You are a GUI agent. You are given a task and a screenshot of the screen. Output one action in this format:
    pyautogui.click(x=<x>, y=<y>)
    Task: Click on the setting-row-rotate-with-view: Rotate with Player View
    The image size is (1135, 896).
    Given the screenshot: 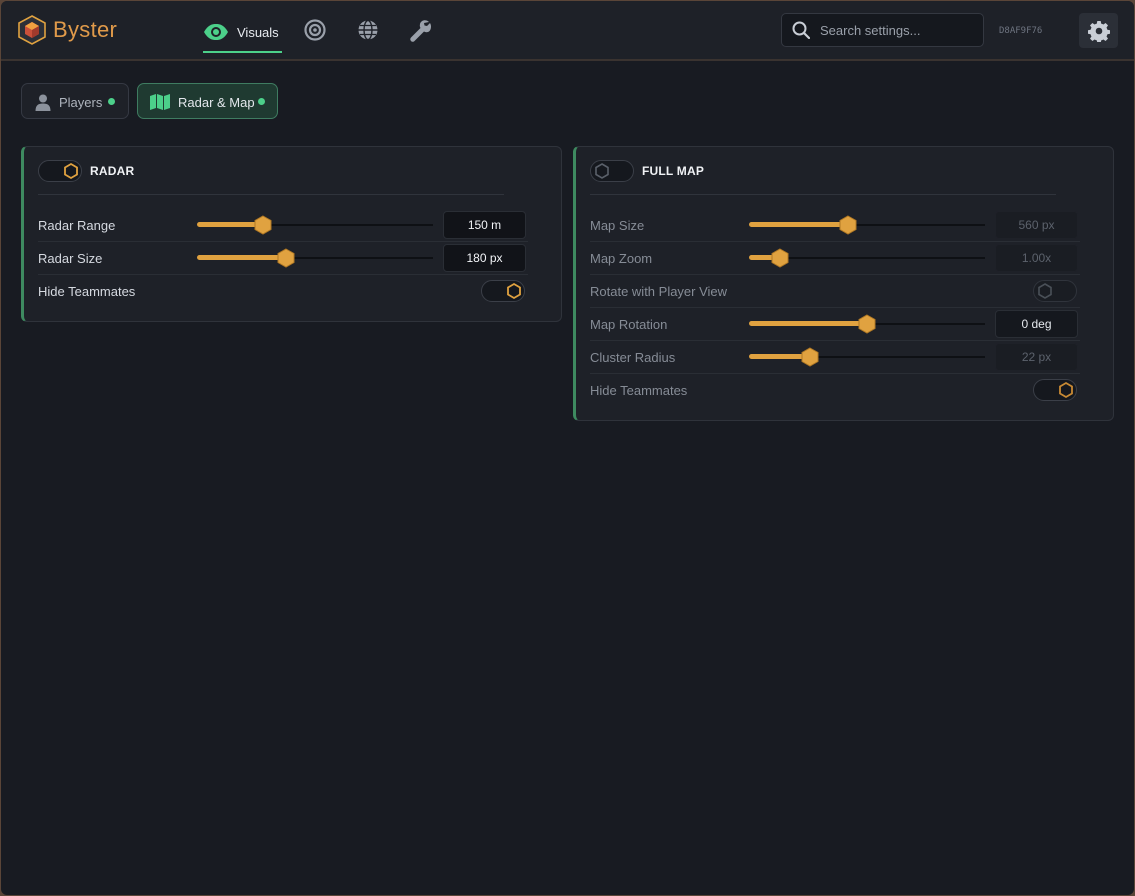 What is the action you would take?
    pyautogui.click(x=835, y=291)
    